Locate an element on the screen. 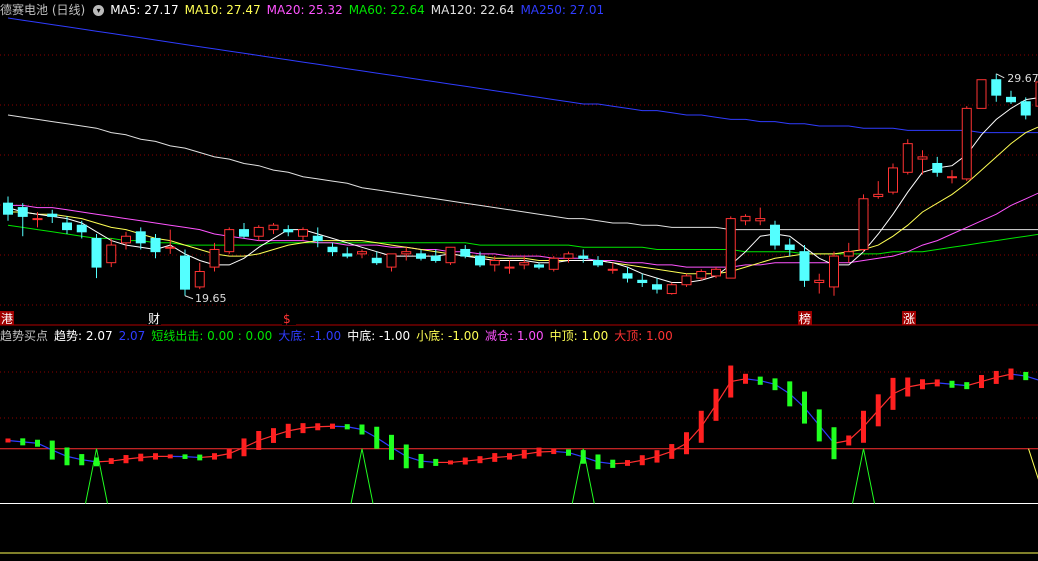 The width and height of the screenshot is (1038, 561). big-top-value: 大顶: 1.00 is located at coordinates (643, 336).